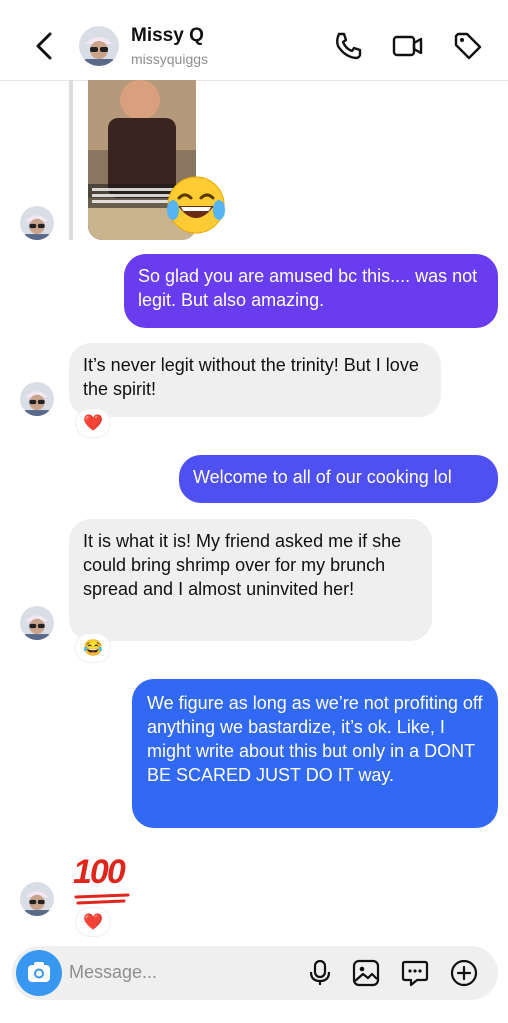  I want to click on tag-icon, so click(468, 46).